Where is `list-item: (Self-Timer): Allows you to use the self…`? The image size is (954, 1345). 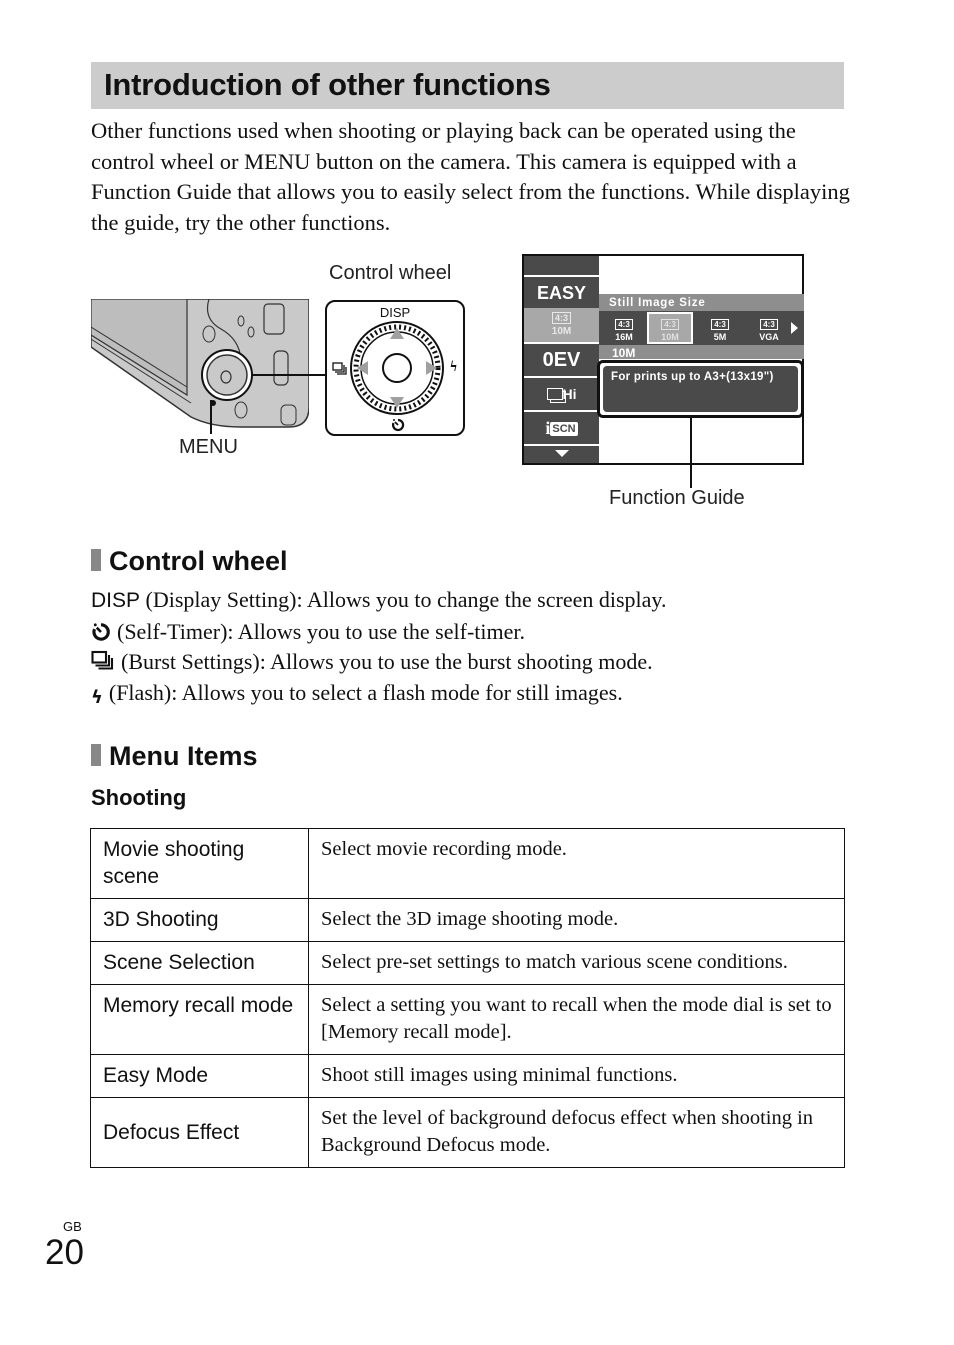
list-item: (Self-Timer): Allows you to use the self… is located at coordinates (471, 632).